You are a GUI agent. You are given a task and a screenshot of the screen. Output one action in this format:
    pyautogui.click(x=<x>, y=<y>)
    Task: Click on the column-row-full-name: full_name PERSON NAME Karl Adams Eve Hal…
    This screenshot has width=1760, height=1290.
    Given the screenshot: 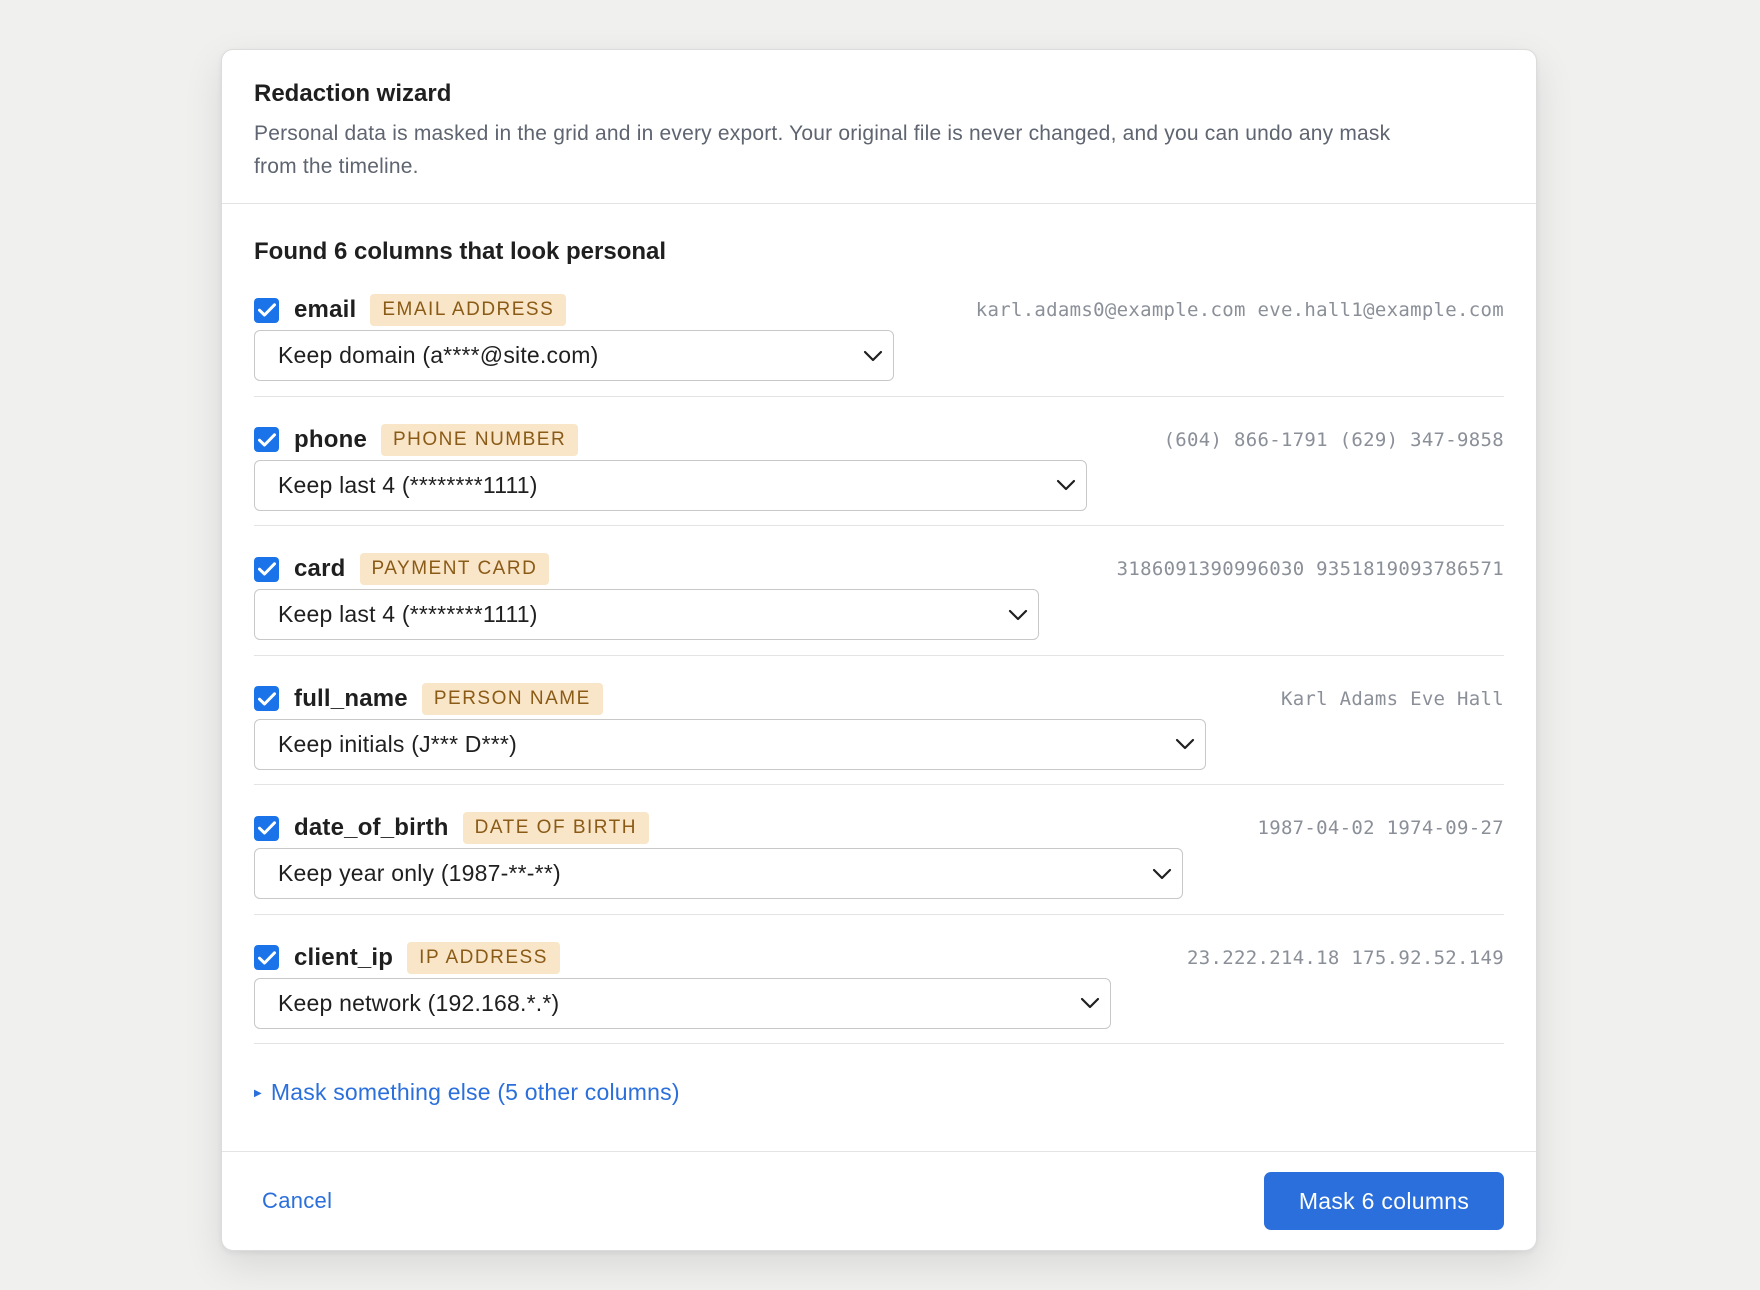 What is the action you would take?
    pyautogui.click(x=879, y=720)
    